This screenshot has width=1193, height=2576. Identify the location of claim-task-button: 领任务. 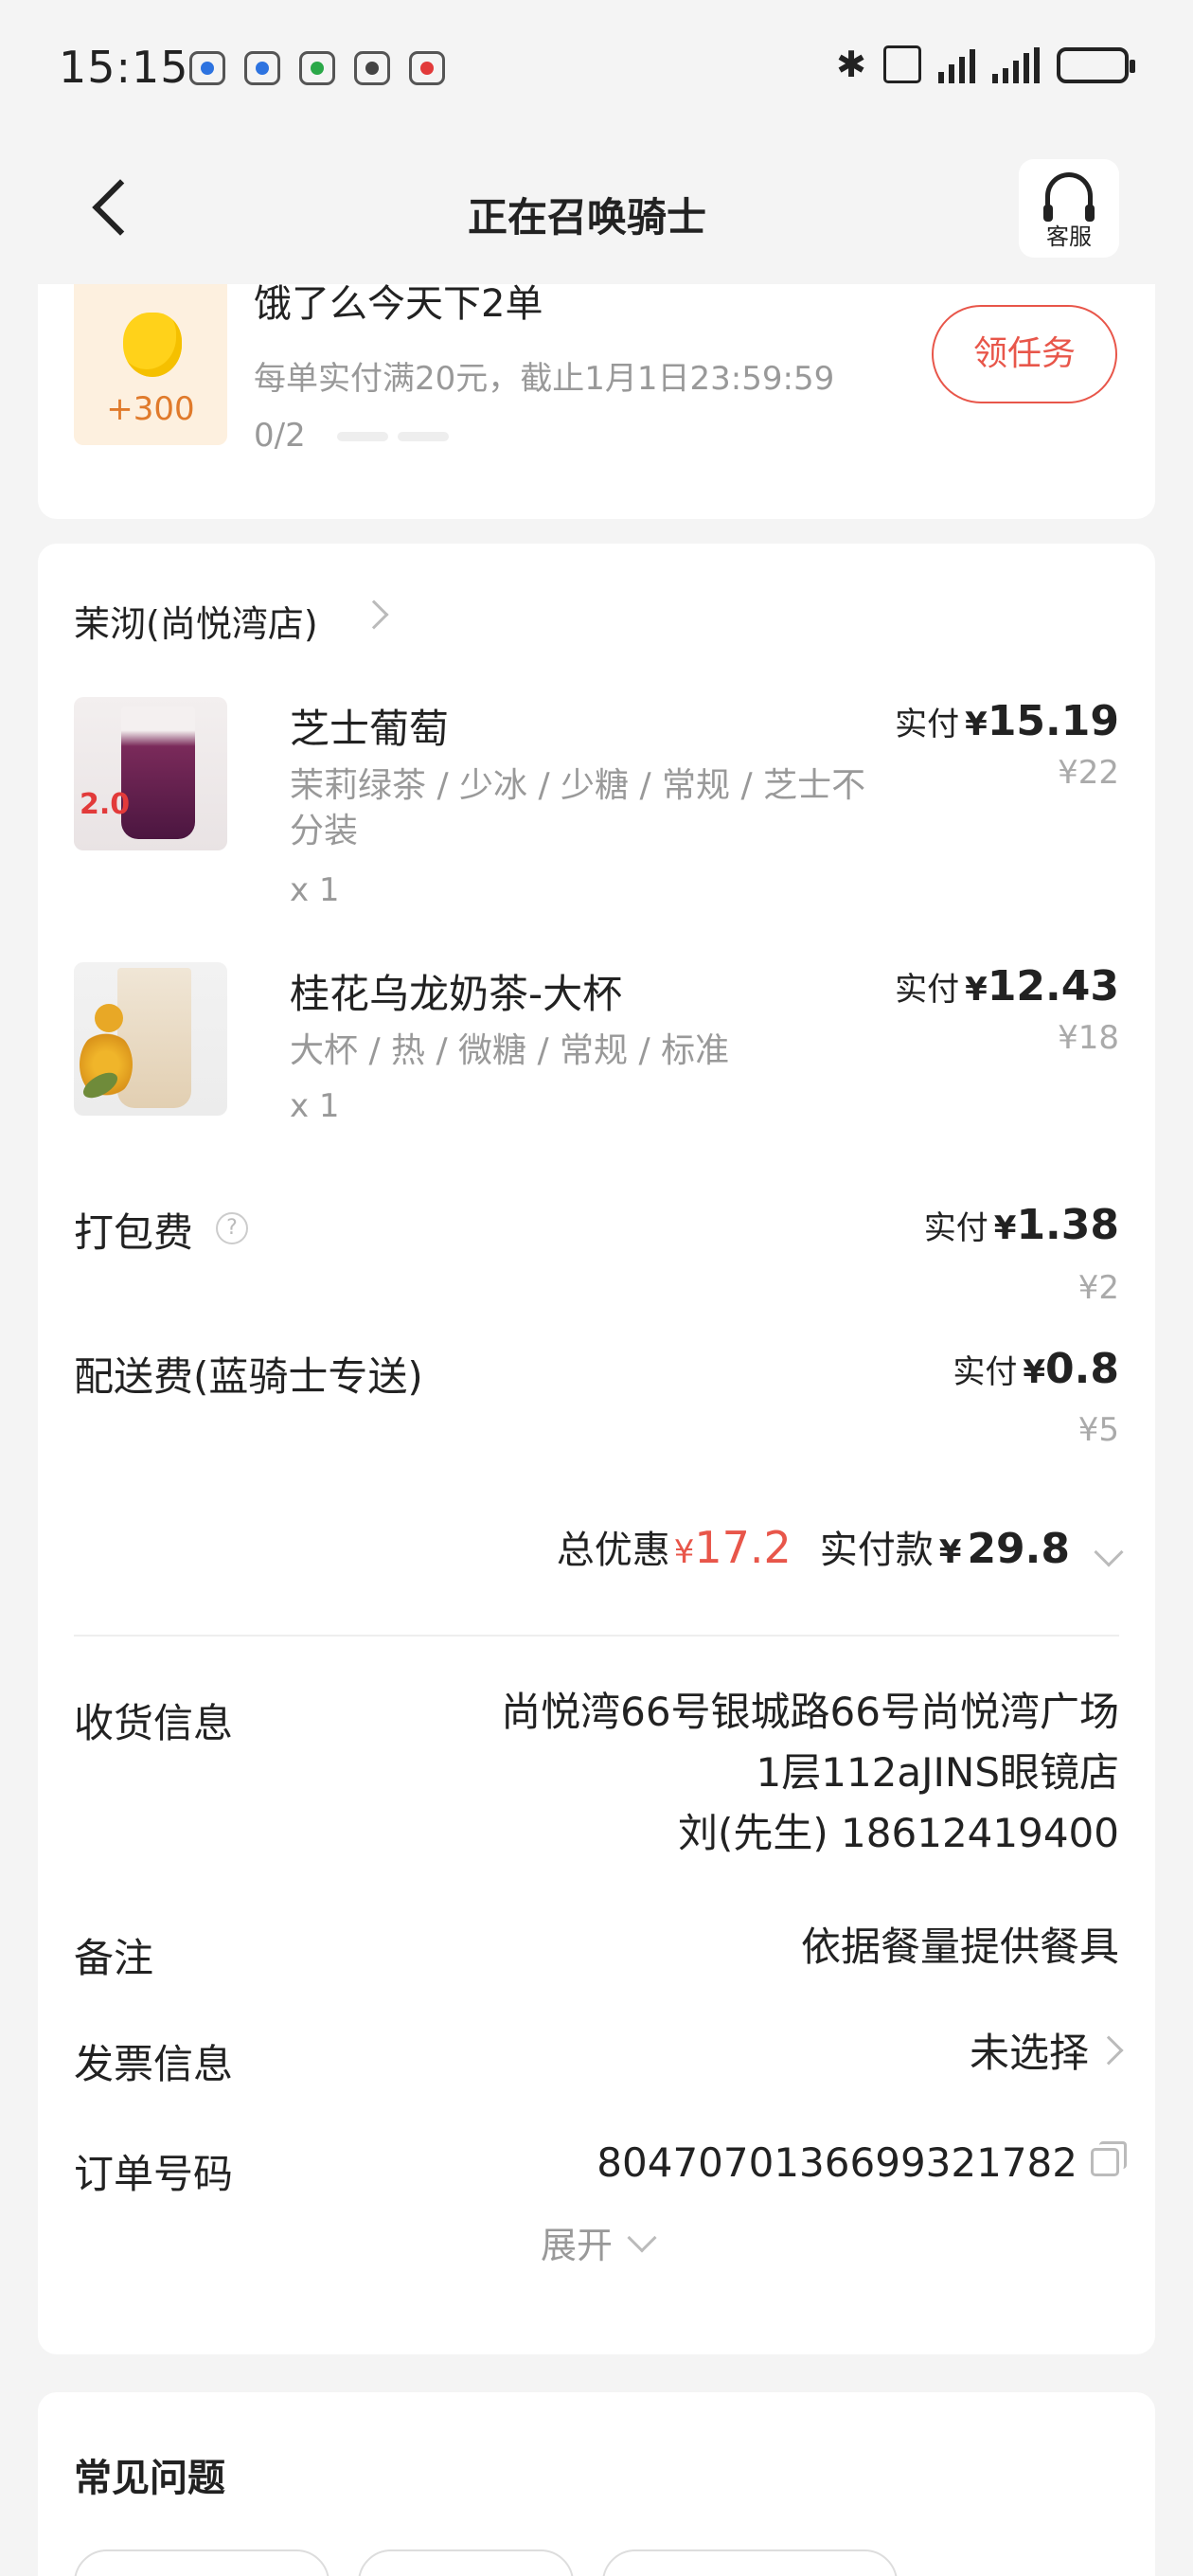
(1024, 354).